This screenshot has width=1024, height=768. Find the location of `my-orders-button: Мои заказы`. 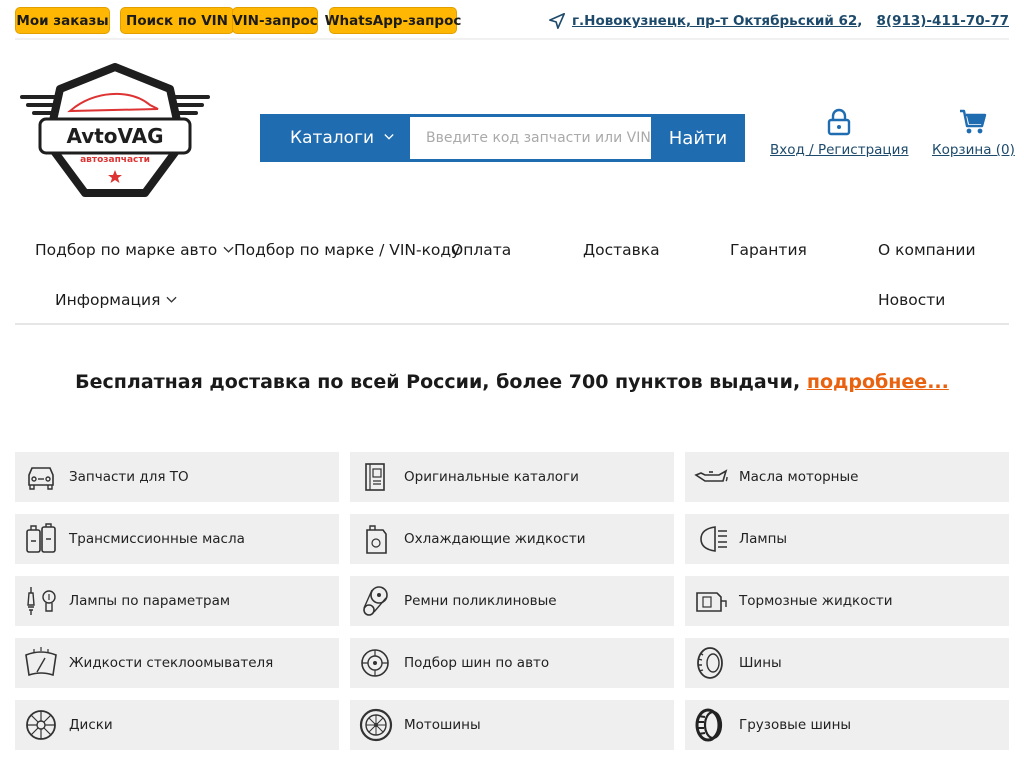

my-orders-button: Мои заказы is located at coordinates (62, 20).